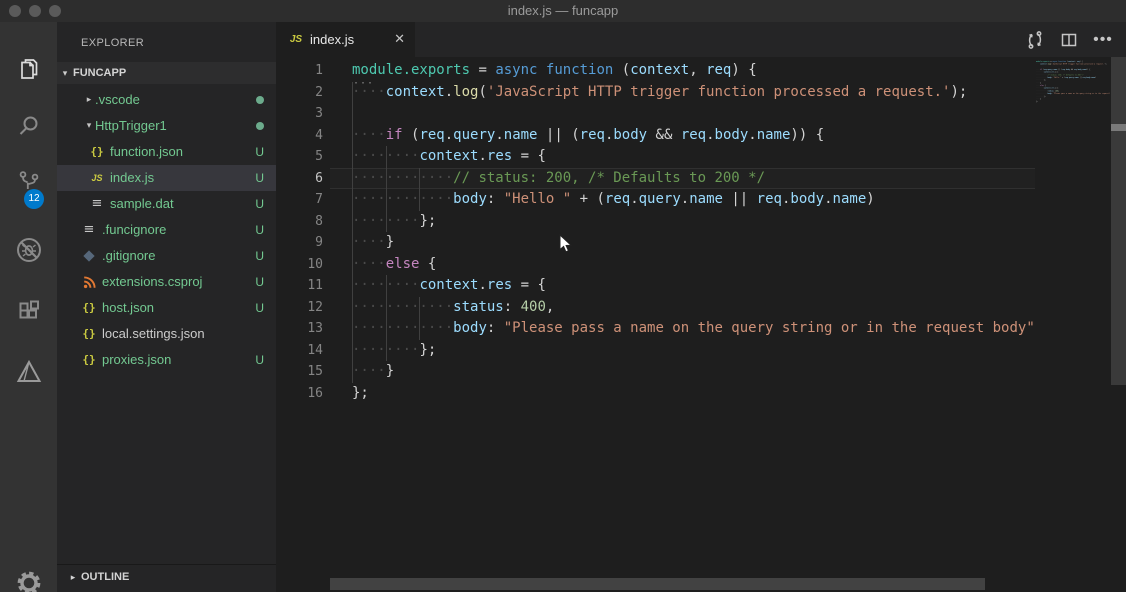 The image size is (1126, 592). What do you see at coordinates (399, 39) in the screenshot?
I see `close-tab-icon: ✕` at bounding box center [399, 39].